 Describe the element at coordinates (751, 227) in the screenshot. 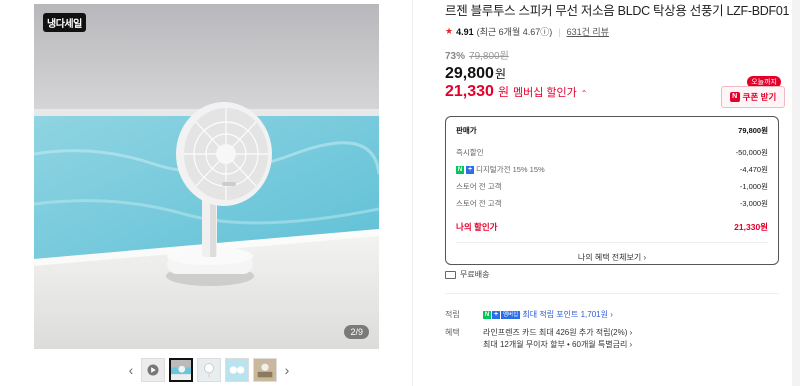

I see `my-discount-value: 21,330원` at that location.